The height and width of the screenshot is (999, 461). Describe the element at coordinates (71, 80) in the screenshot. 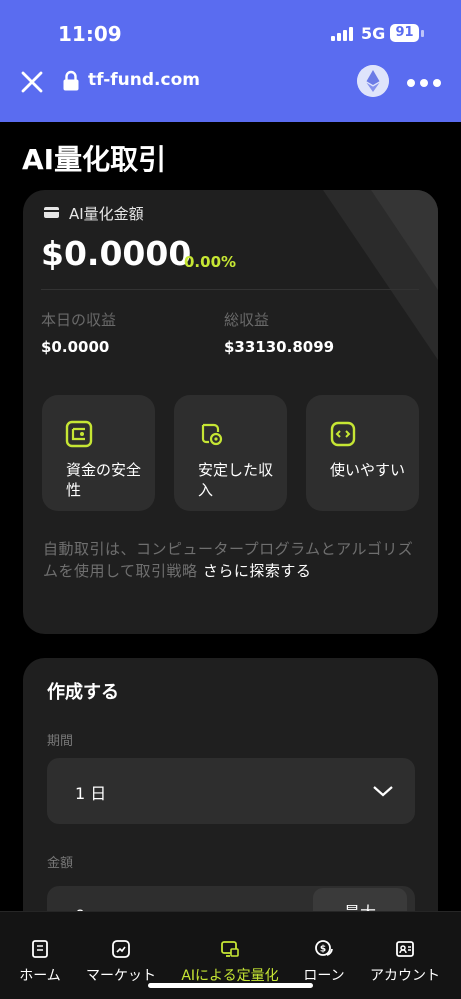

I see `lock-icon` at that location.